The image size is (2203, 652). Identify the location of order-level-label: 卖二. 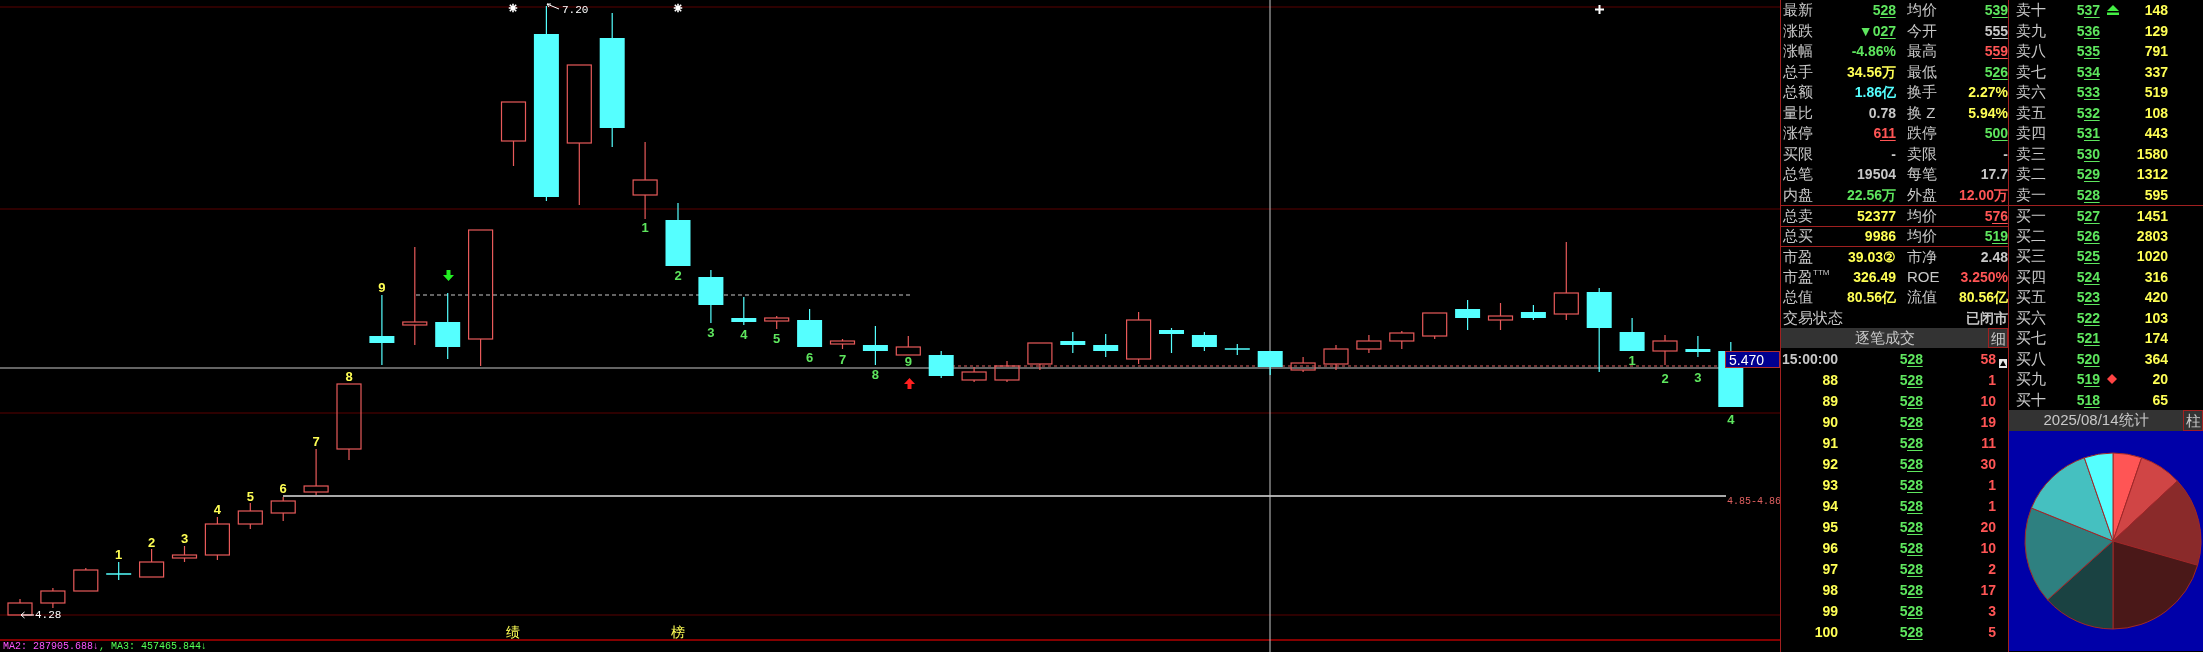
(2031, 174).